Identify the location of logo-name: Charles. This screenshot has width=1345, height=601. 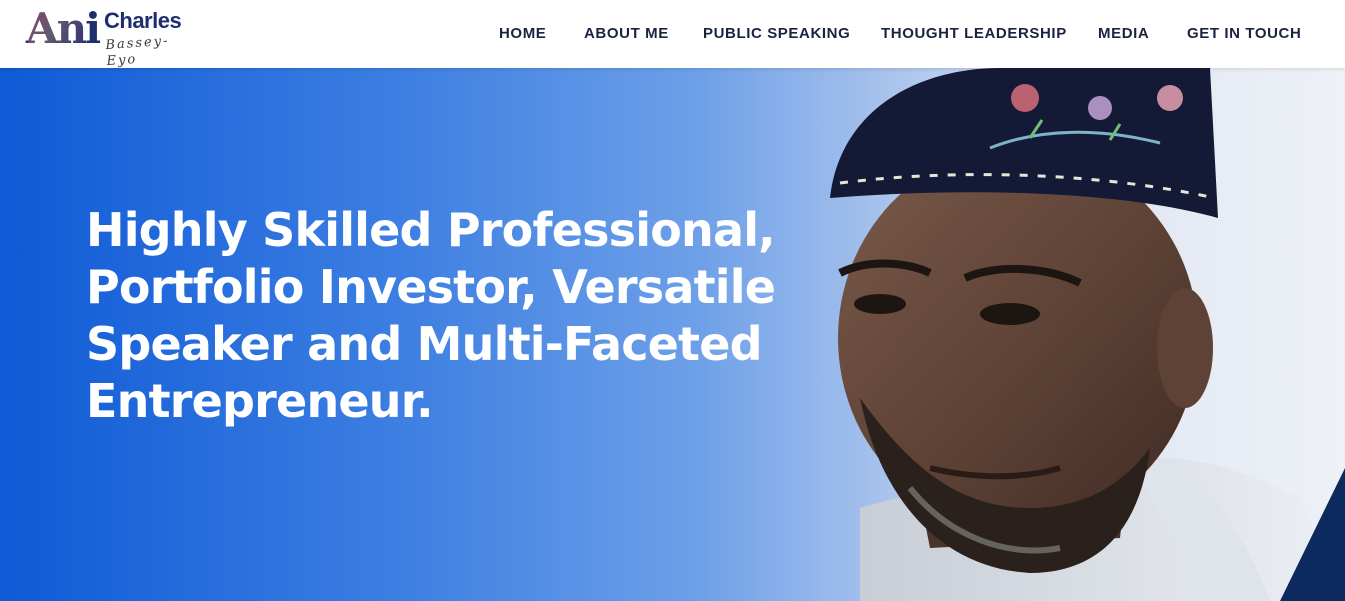
(143, 20).